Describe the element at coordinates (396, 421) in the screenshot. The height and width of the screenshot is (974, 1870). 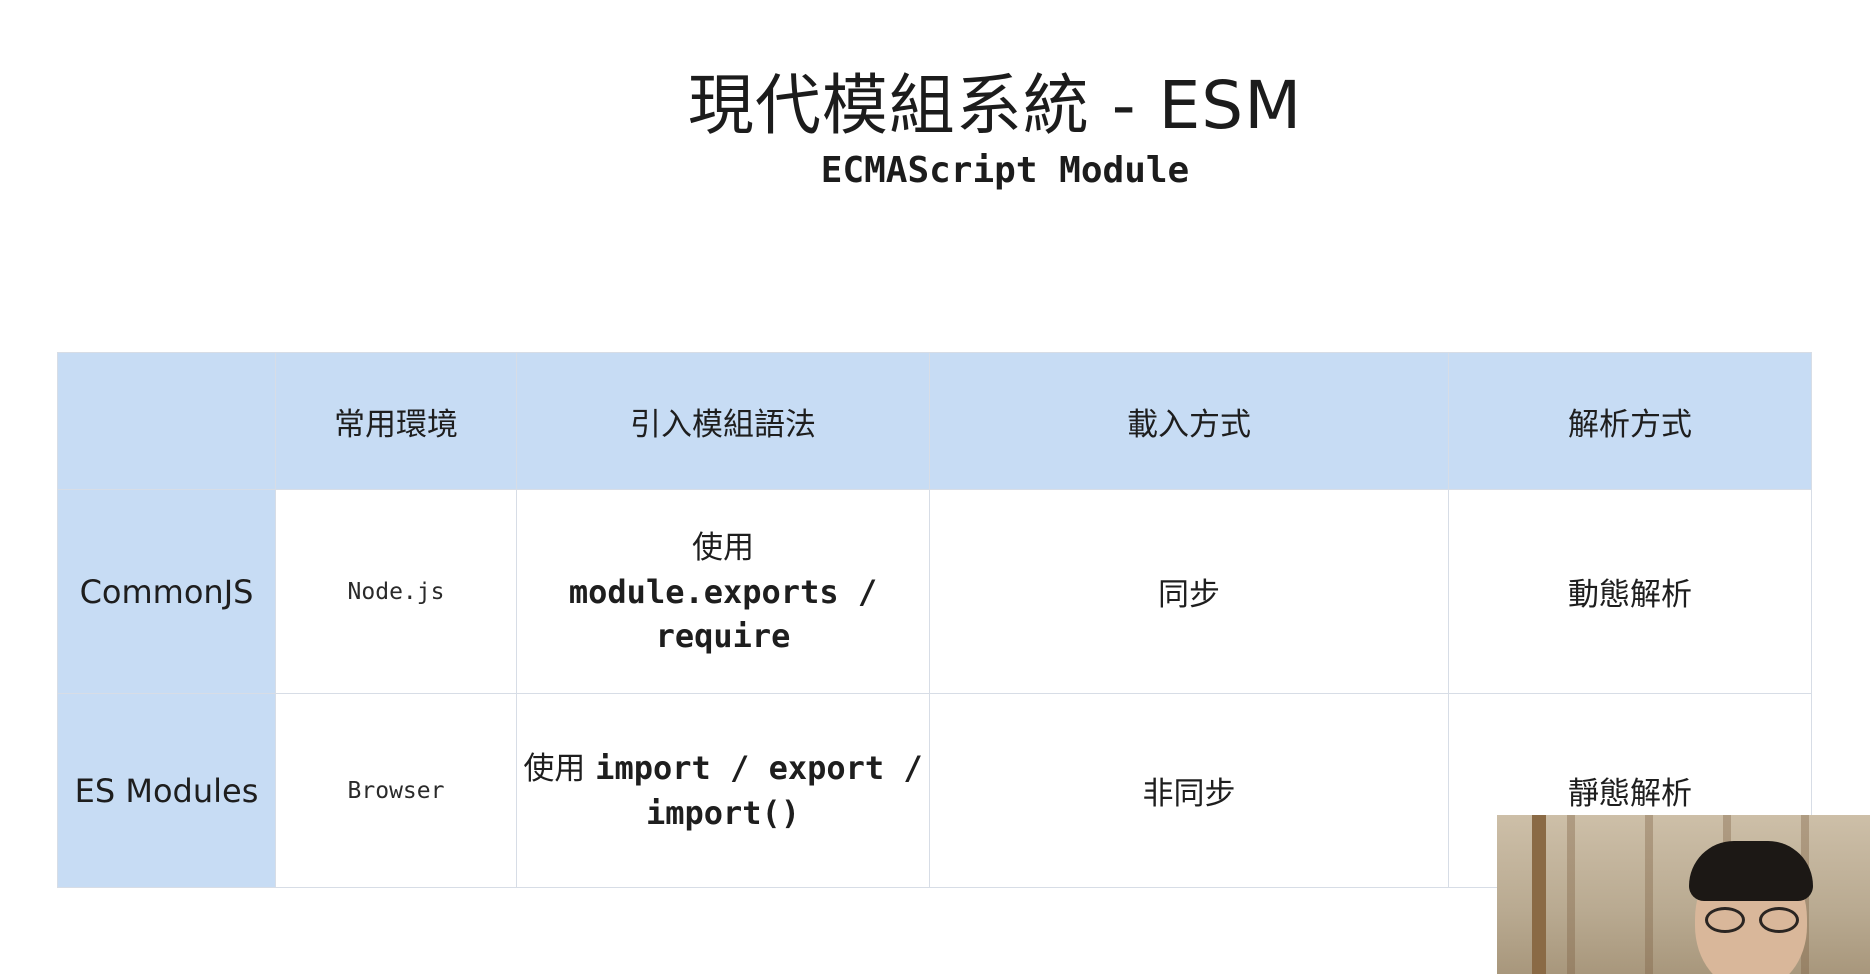
I see `table-header-environment: 常用環境` at that location.